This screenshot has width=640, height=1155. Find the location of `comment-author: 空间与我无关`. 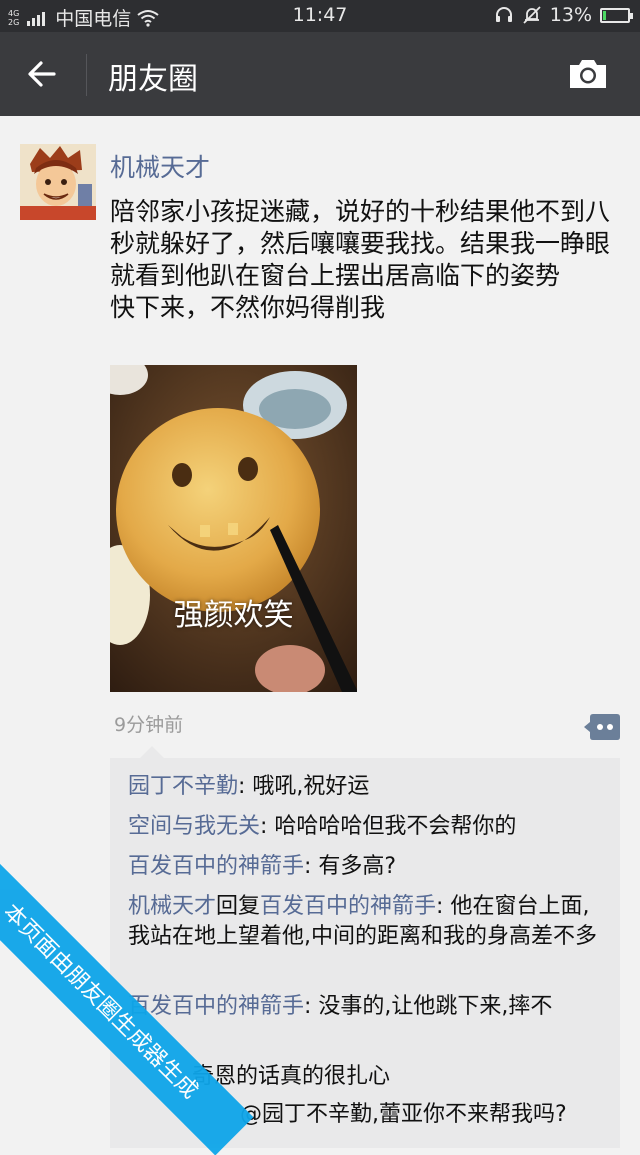

comment-author: 空间与我无关 is located at coordinates (194, 826).